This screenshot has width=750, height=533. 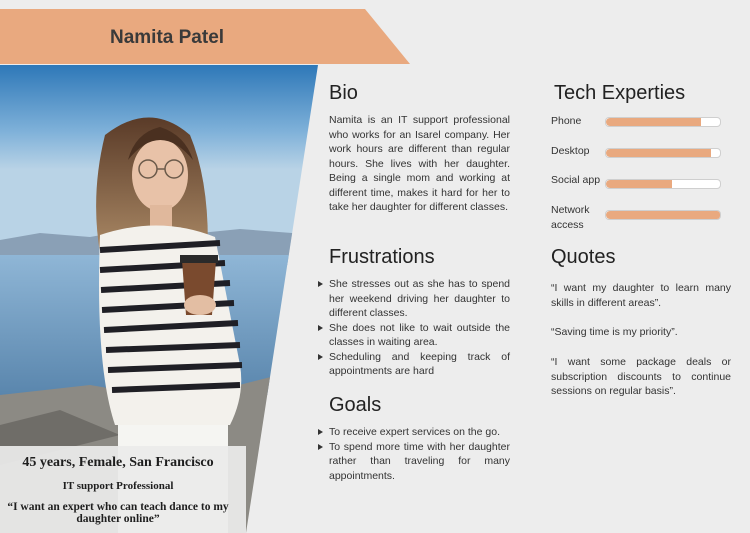 I want to click on skill-bar-desktop, so click(x=663, y=153).